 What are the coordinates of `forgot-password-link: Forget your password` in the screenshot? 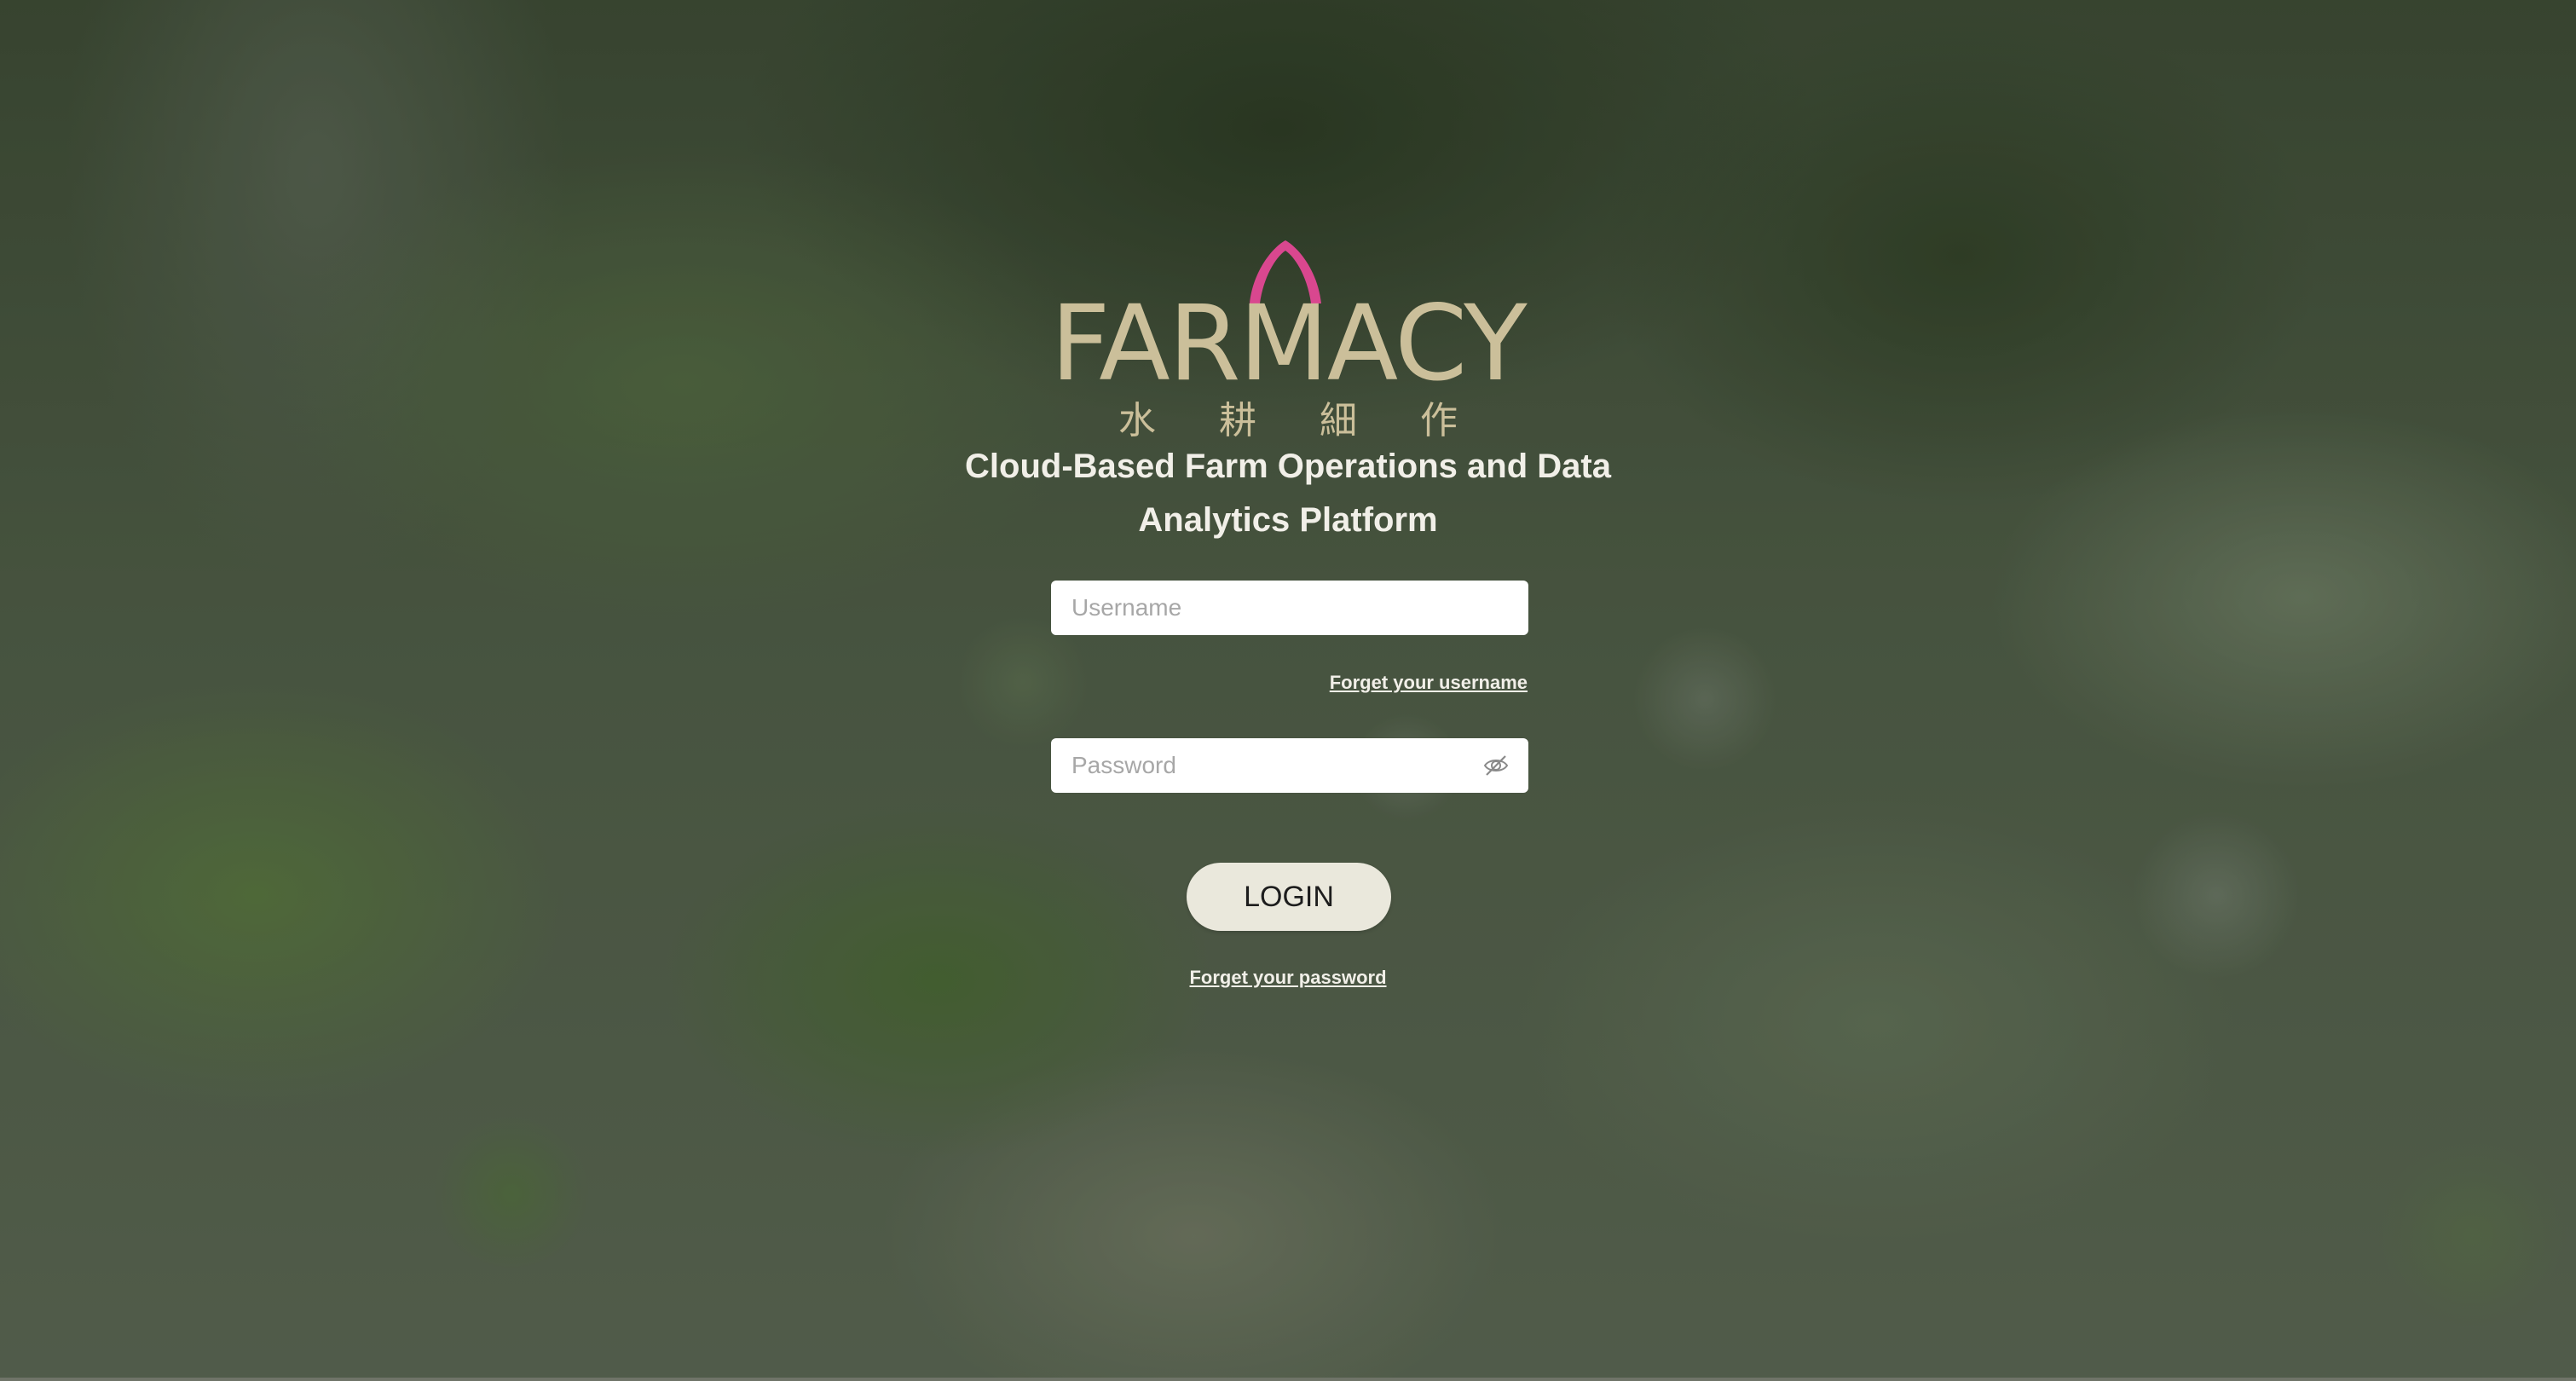 It's located at (1288, 978).